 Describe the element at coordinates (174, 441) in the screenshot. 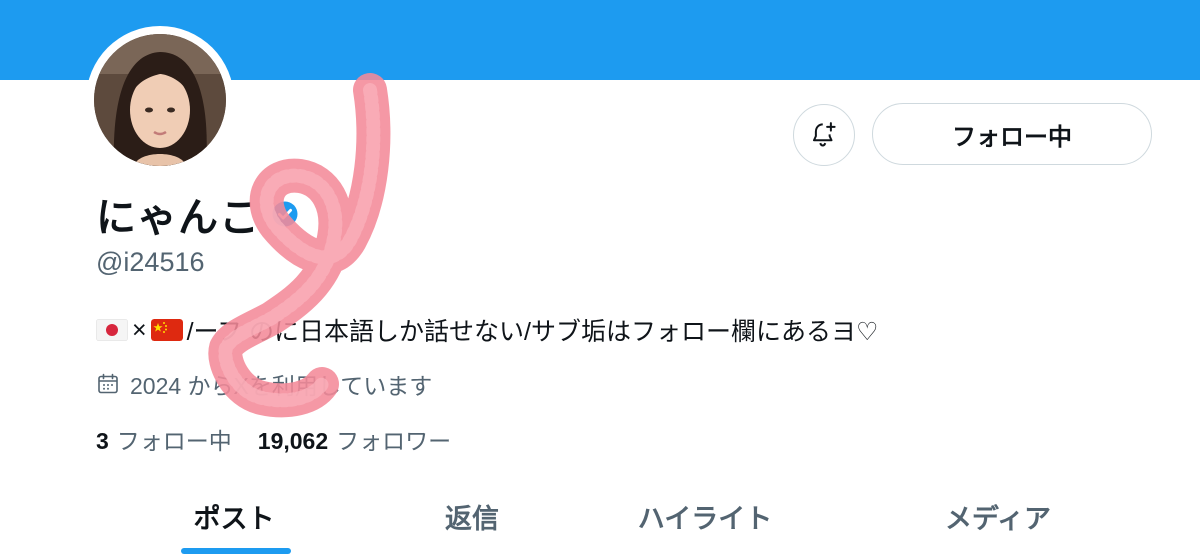

I see `following-label: フォロー中` at that location.